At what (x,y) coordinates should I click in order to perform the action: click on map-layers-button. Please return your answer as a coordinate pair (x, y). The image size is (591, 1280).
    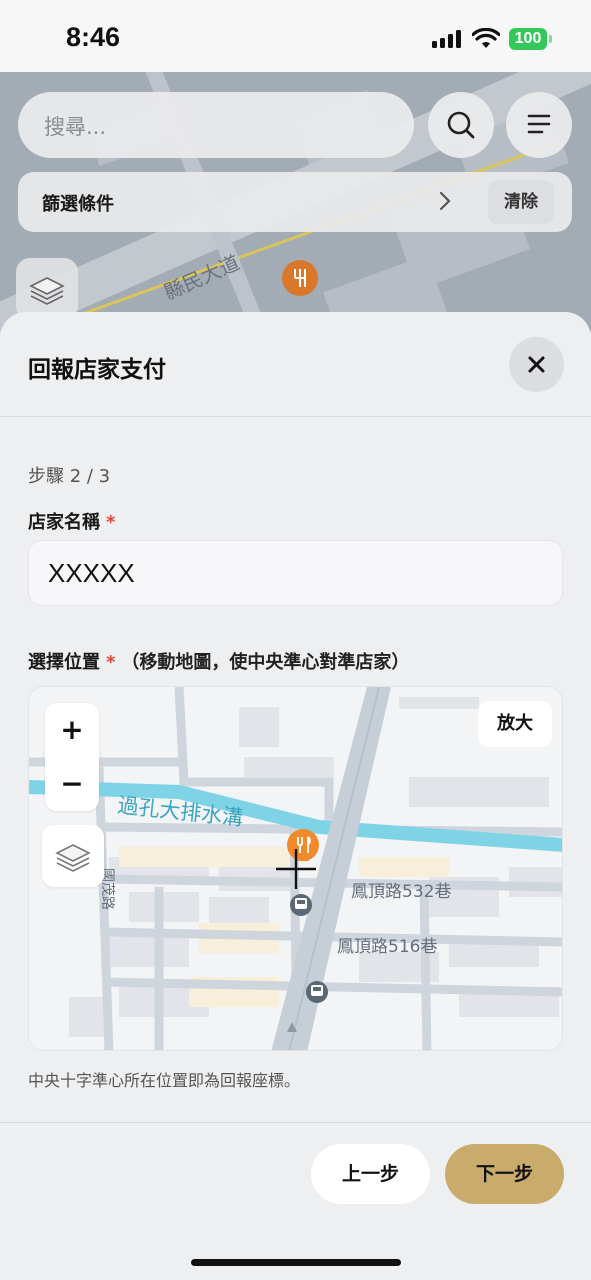
    Looking at the image, I should click on (73, 856).